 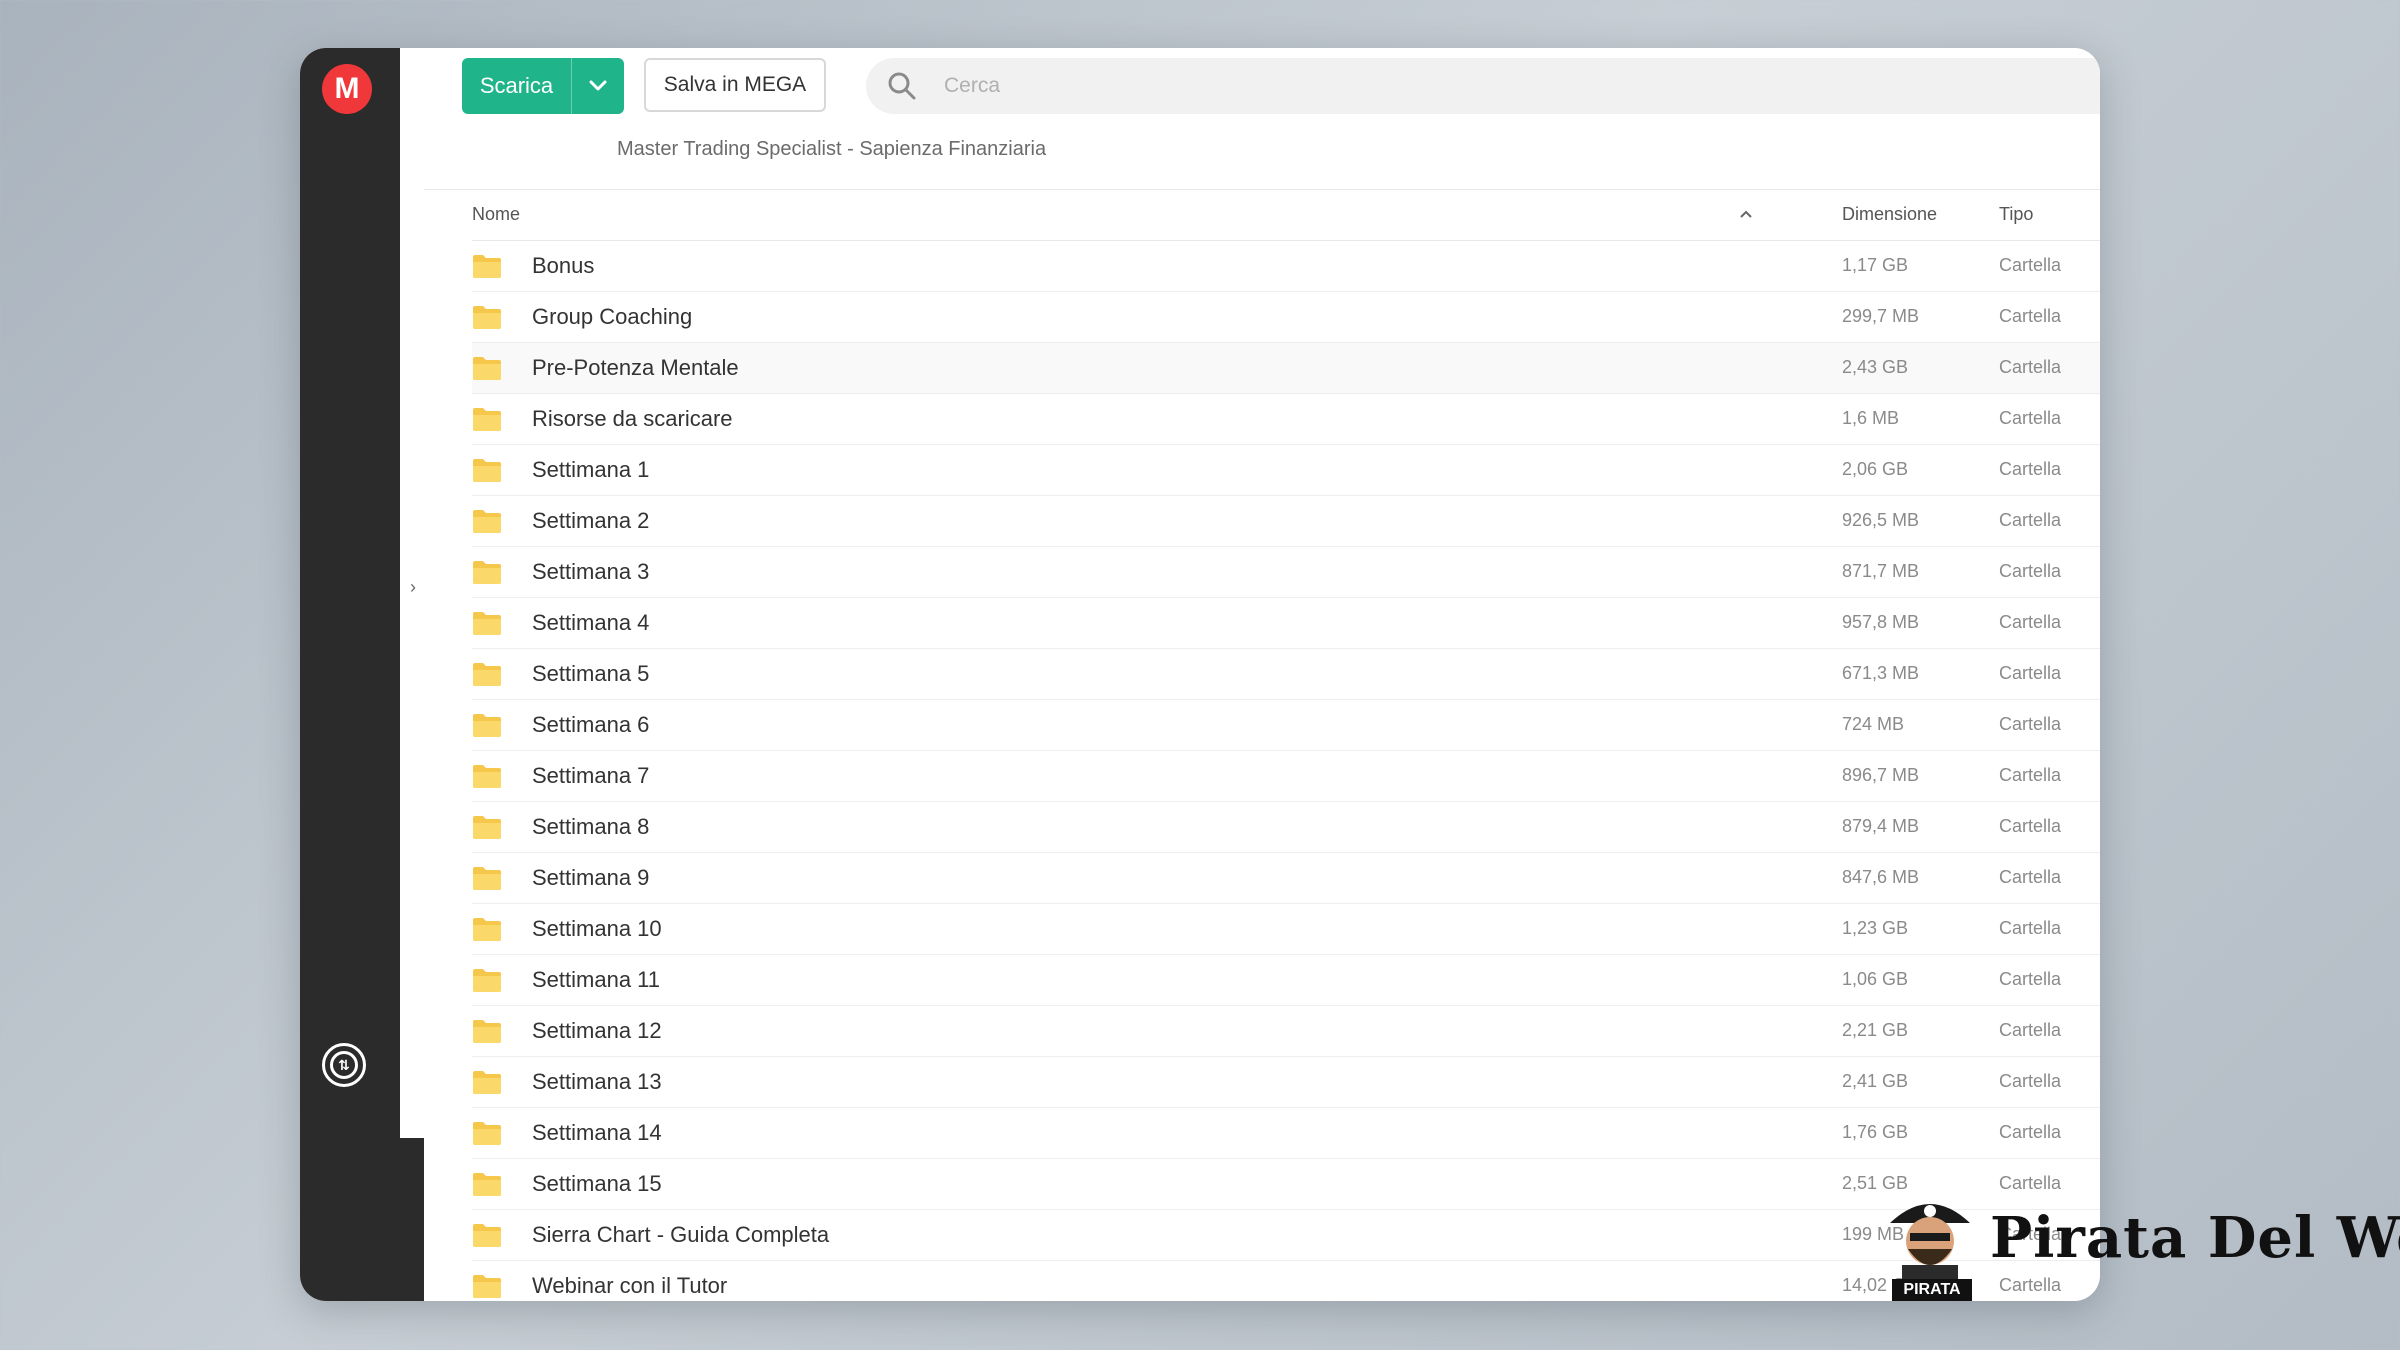 What do you see at coordinates (1286, 674) in the screenshot?
I see `table-row: Settimana 5 671,3 MB Cartella` at bounding box center [1286, 674].